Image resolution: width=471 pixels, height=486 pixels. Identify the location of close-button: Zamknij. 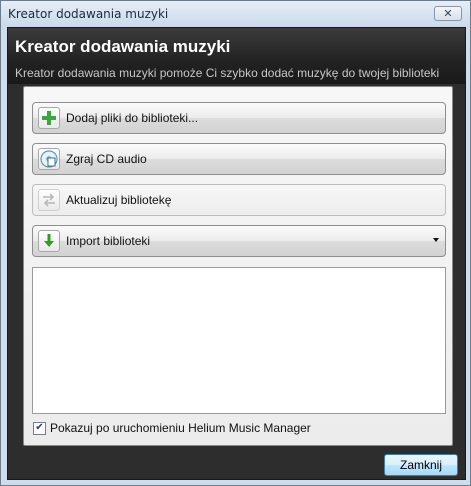
(421, 465).